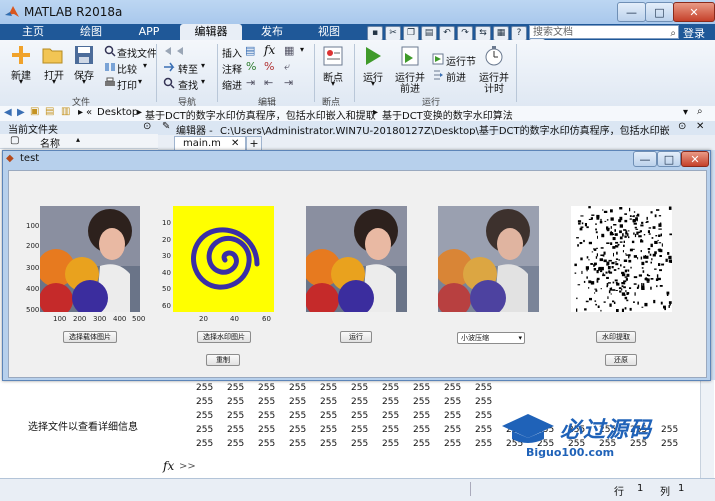 This screenshot has height=501, width=715. Describe the element at coordinates (287, 67) in the screenshot. I see `wrap-comments-icon: ⤶` at that location.